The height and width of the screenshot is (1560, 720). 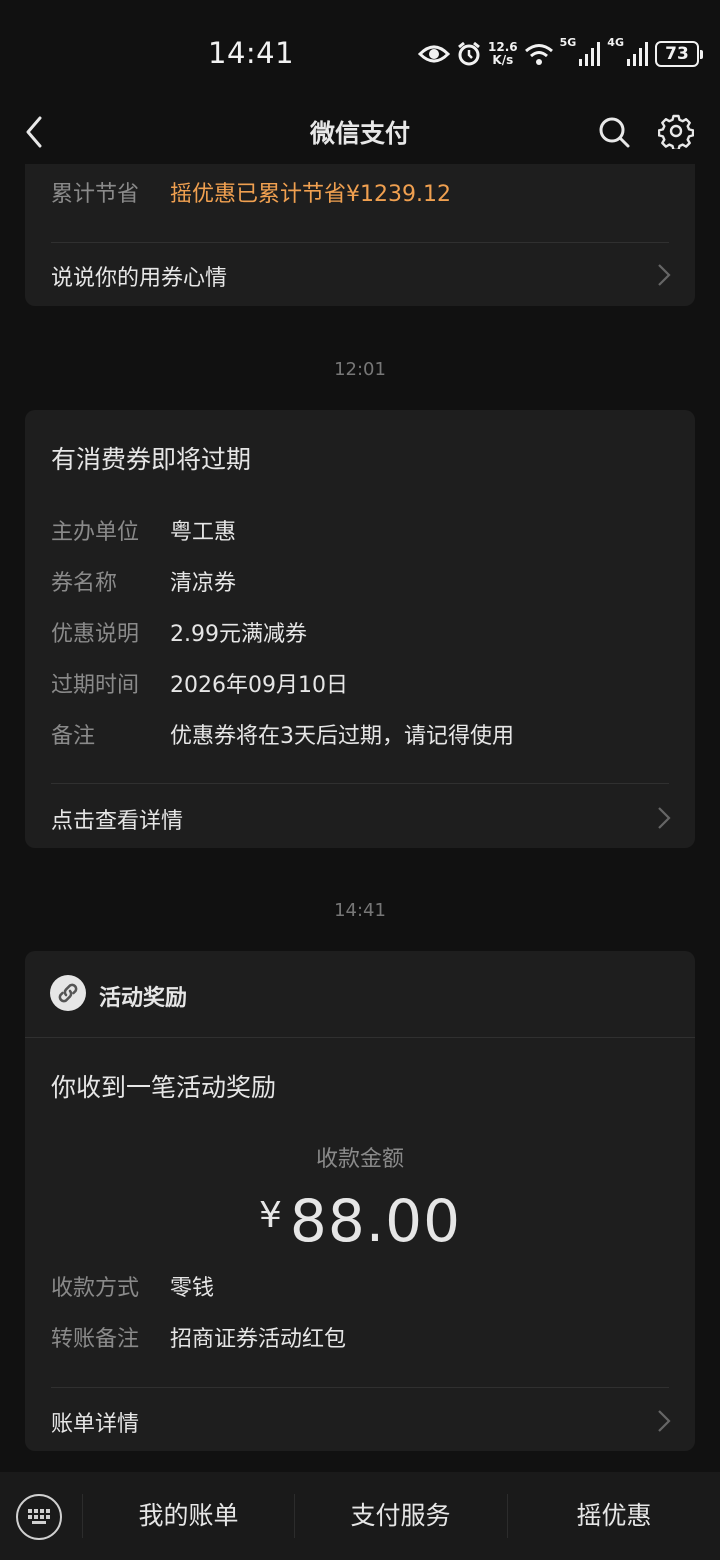 I want to click on currency-symbol: ¥, so click(x=270, y=1215).